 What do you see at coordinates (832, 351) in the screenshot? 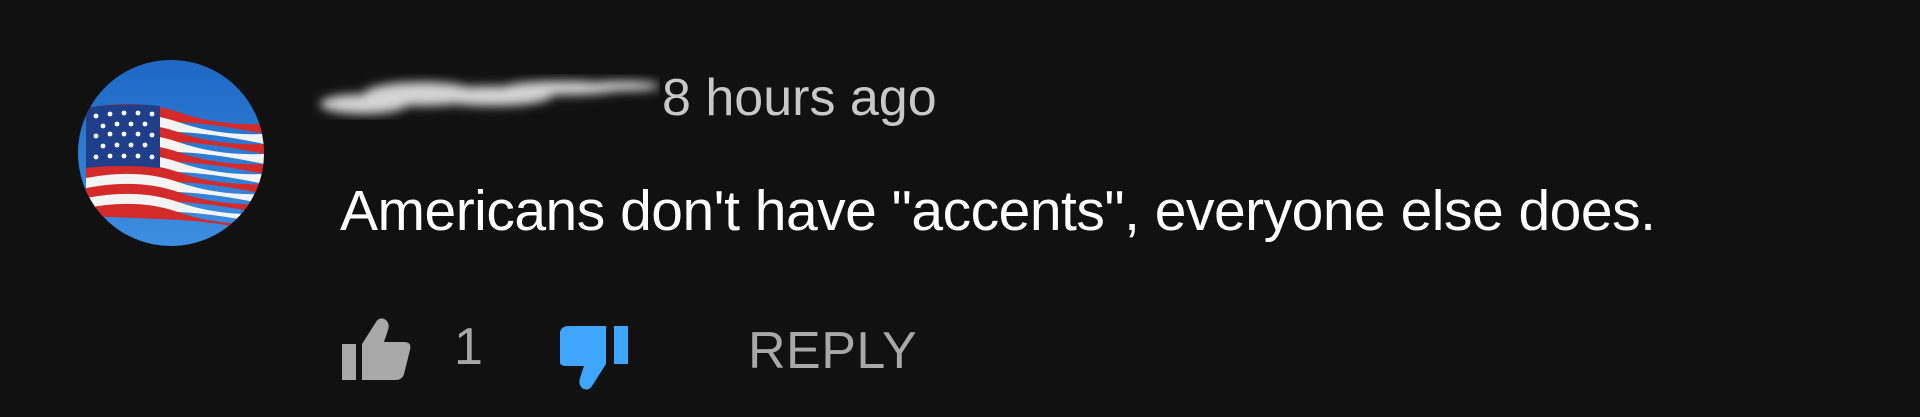
I see `reply-button: REPLY` at bounding box center [832, 351].